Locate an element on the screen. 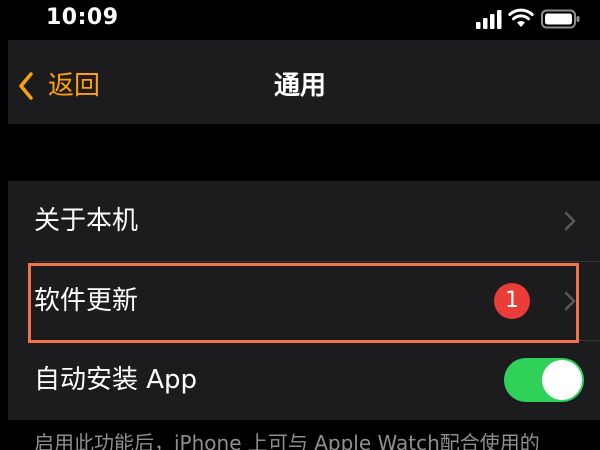  list-item-label: 自动安装 App is located at coordinates (116, 380).